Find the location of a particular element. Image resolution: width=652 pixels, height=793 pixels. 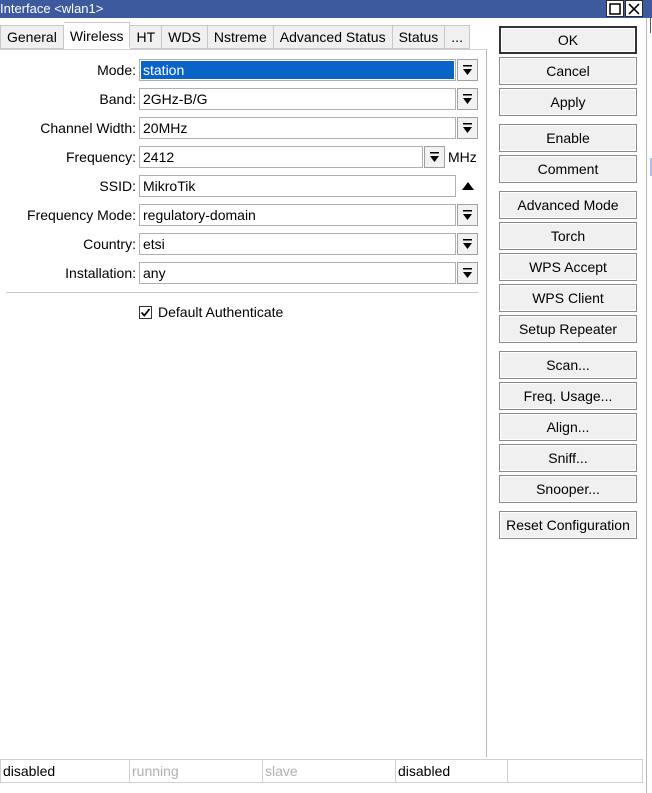

channel-width-label: Channel Width: is located at coordinates (88, 128).